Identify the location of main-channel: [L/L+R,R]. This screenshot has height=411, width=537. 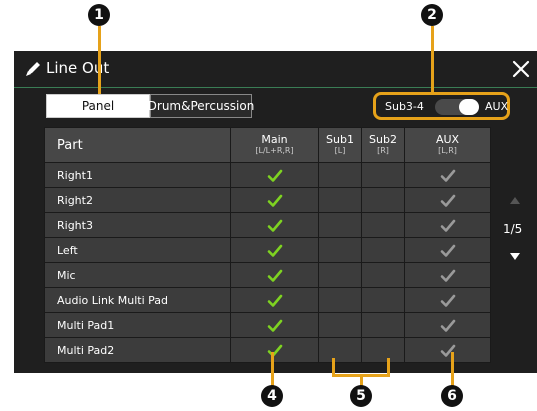
(274, 150).